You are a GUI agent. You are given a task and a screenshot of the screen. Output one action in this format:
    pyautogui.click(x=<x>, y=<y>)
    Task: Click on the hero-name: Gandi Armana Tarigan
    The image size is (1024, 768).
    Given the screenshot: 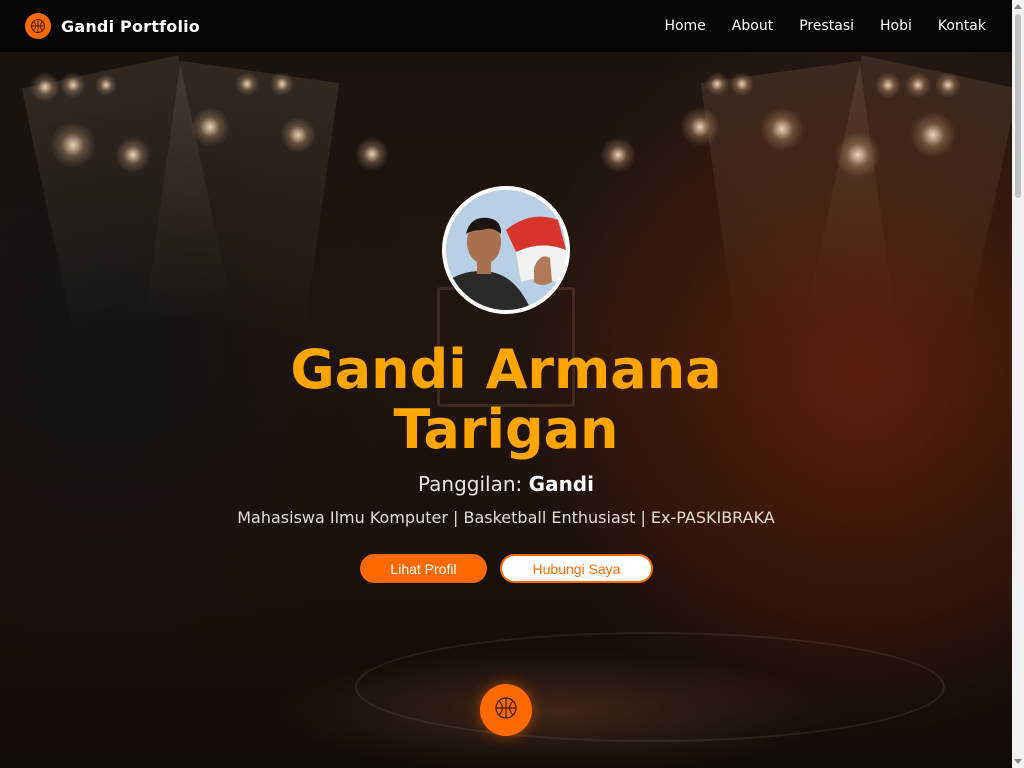 What is the action you would take?
    pyautogui.click(x=506, y=399)
    